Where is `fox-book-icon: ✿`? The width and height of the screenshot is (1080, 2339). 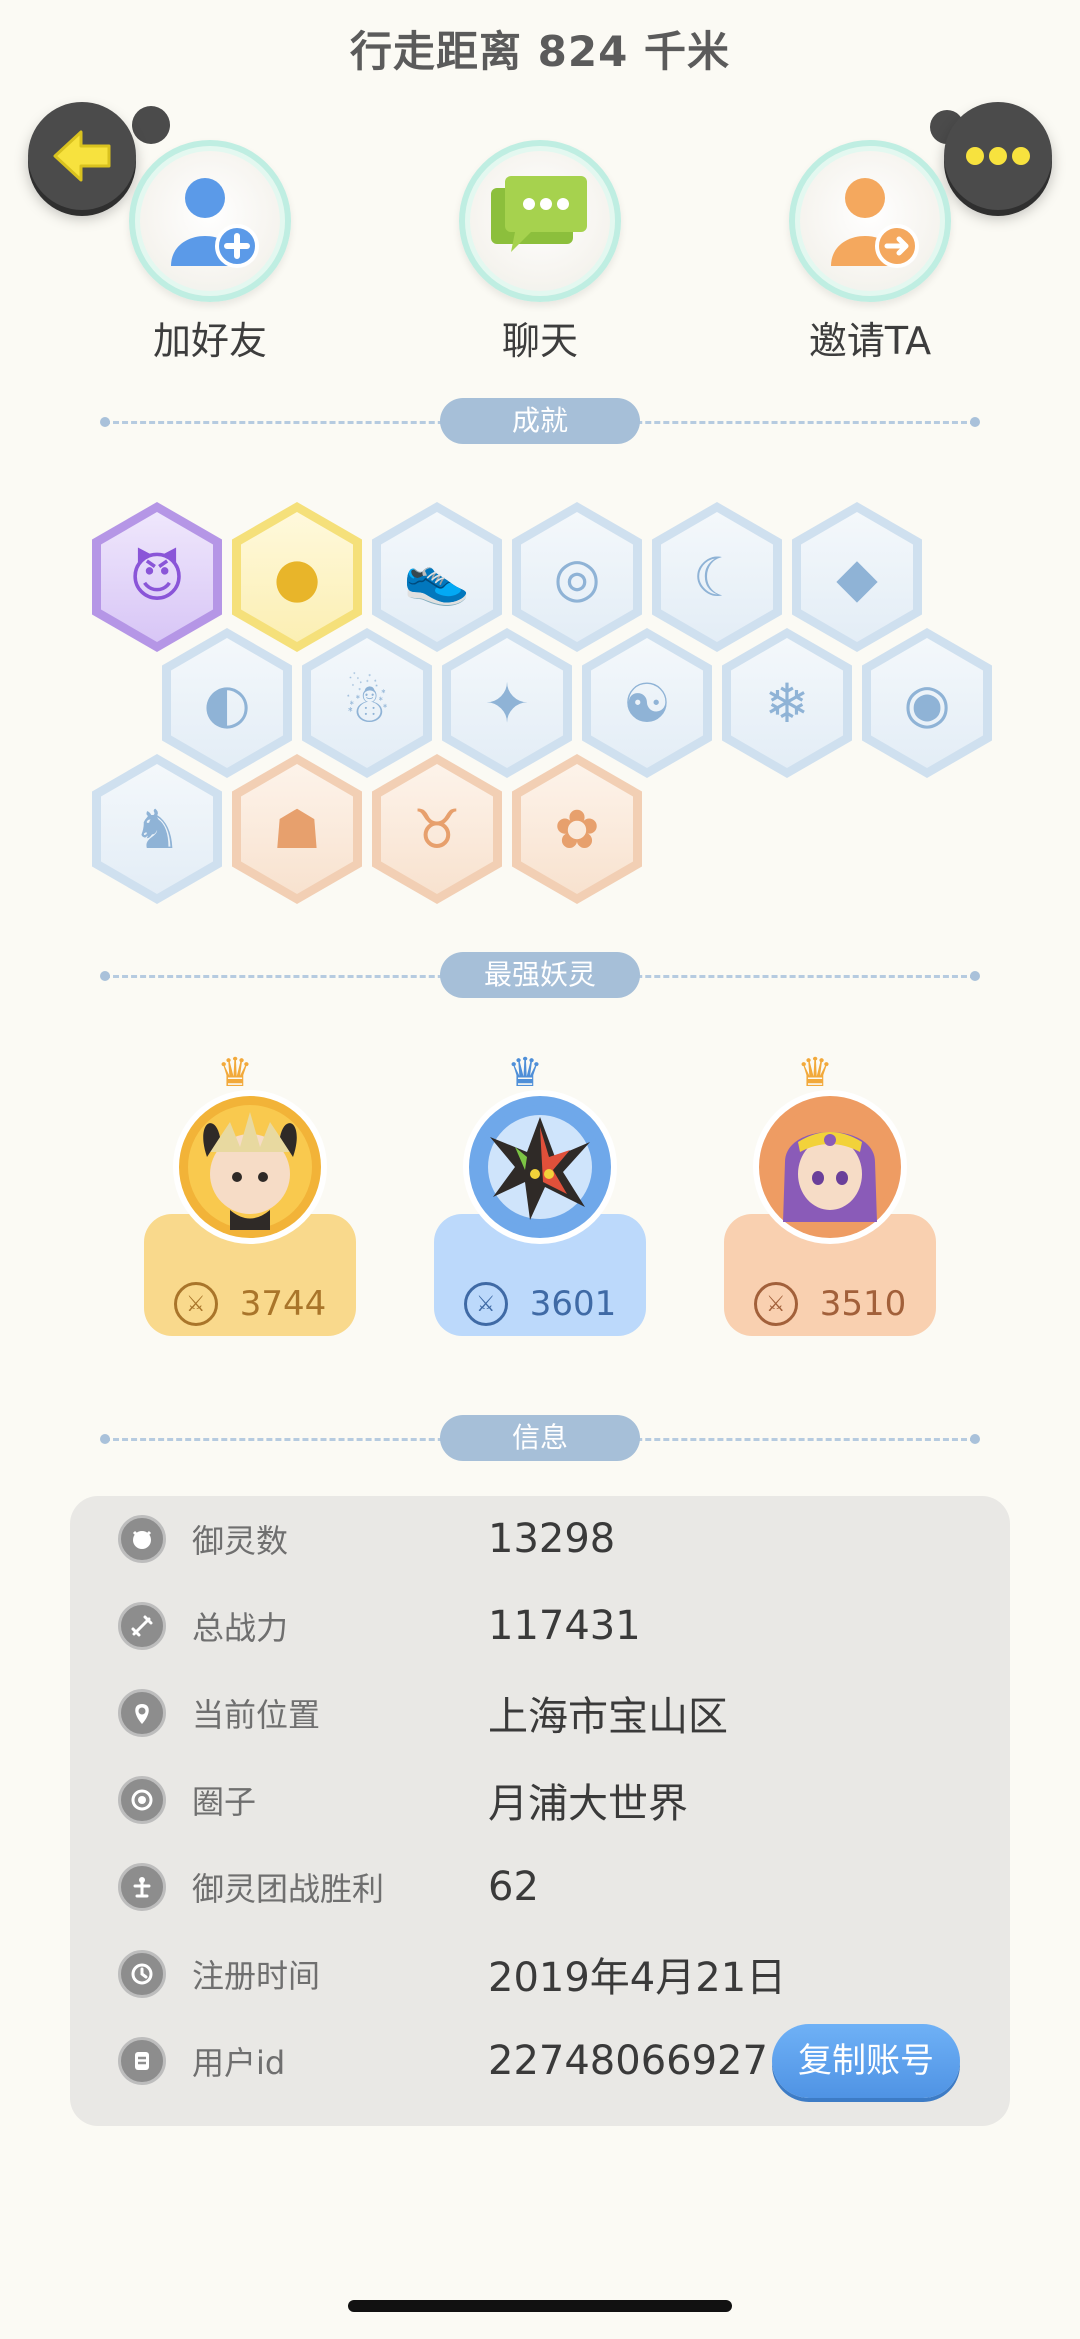 fox-book-icon: ✿ is located at coordinates (577, 829).